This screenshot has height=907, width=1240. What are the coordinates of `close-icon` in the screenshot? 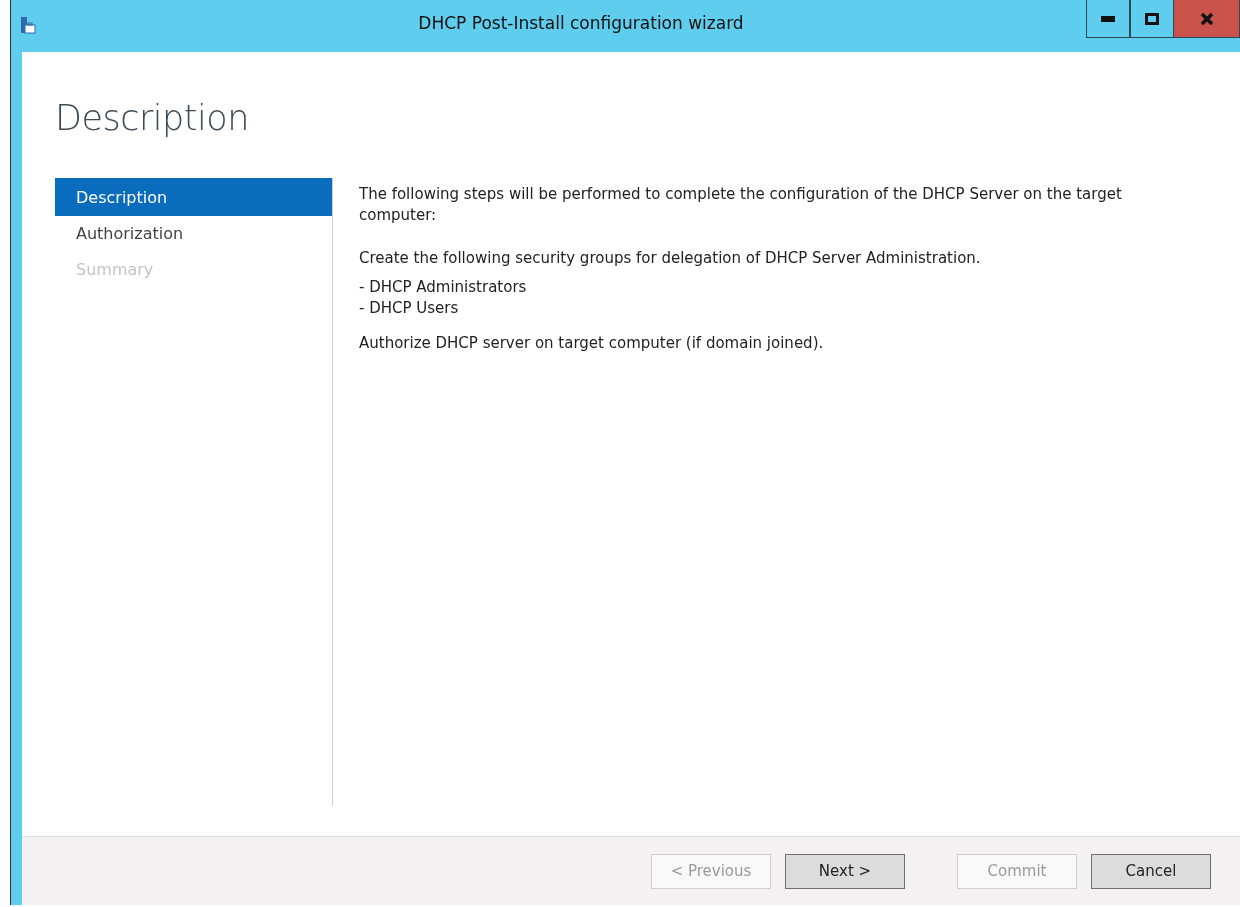 It's located at (1206, 18).